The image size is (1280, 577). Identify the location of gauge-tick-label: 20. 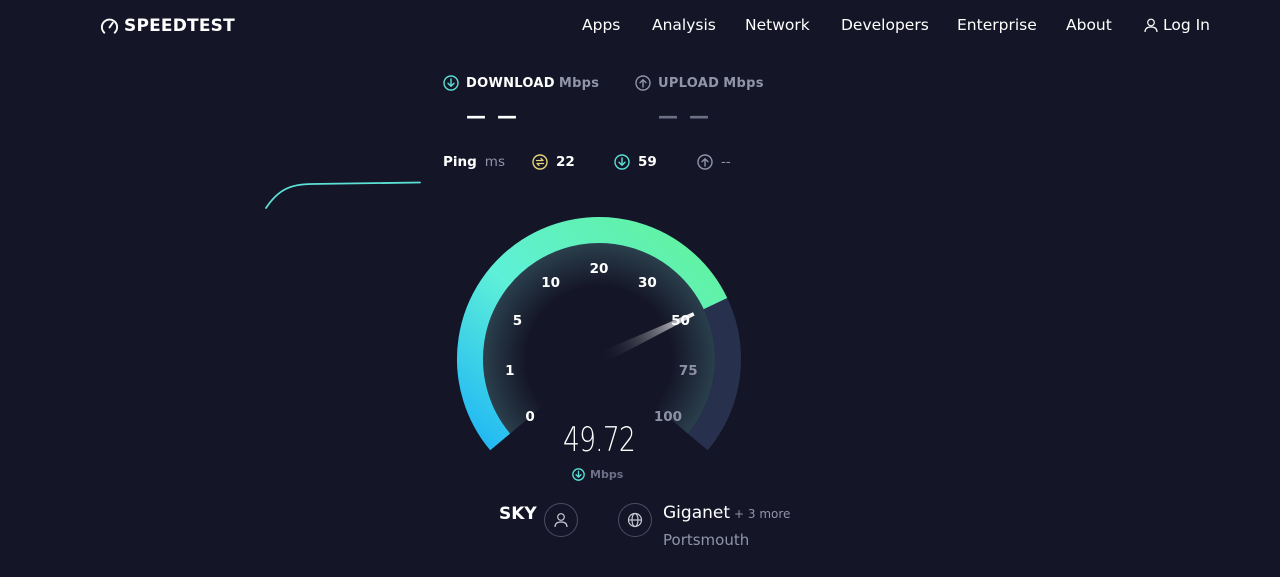
(599, 269).